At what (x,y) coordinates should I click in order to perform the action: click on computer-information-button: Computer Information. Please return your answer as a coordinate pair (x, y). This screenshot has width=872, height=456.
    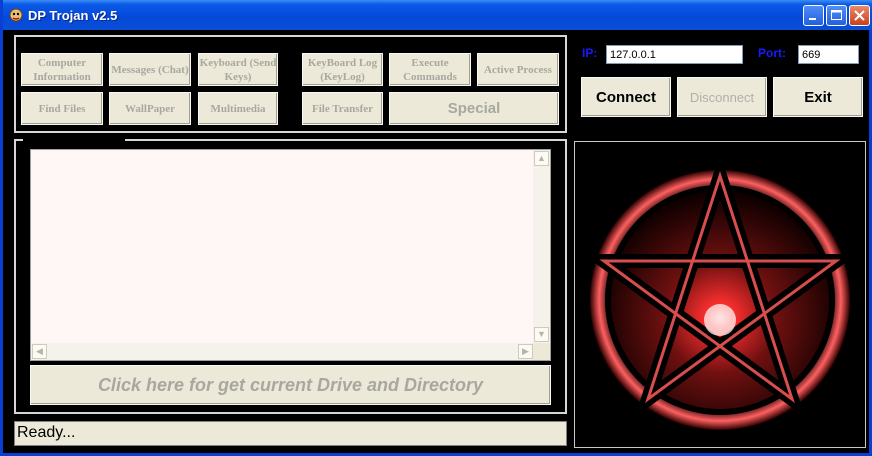
    Looking at the image, I should click on (62, 69).